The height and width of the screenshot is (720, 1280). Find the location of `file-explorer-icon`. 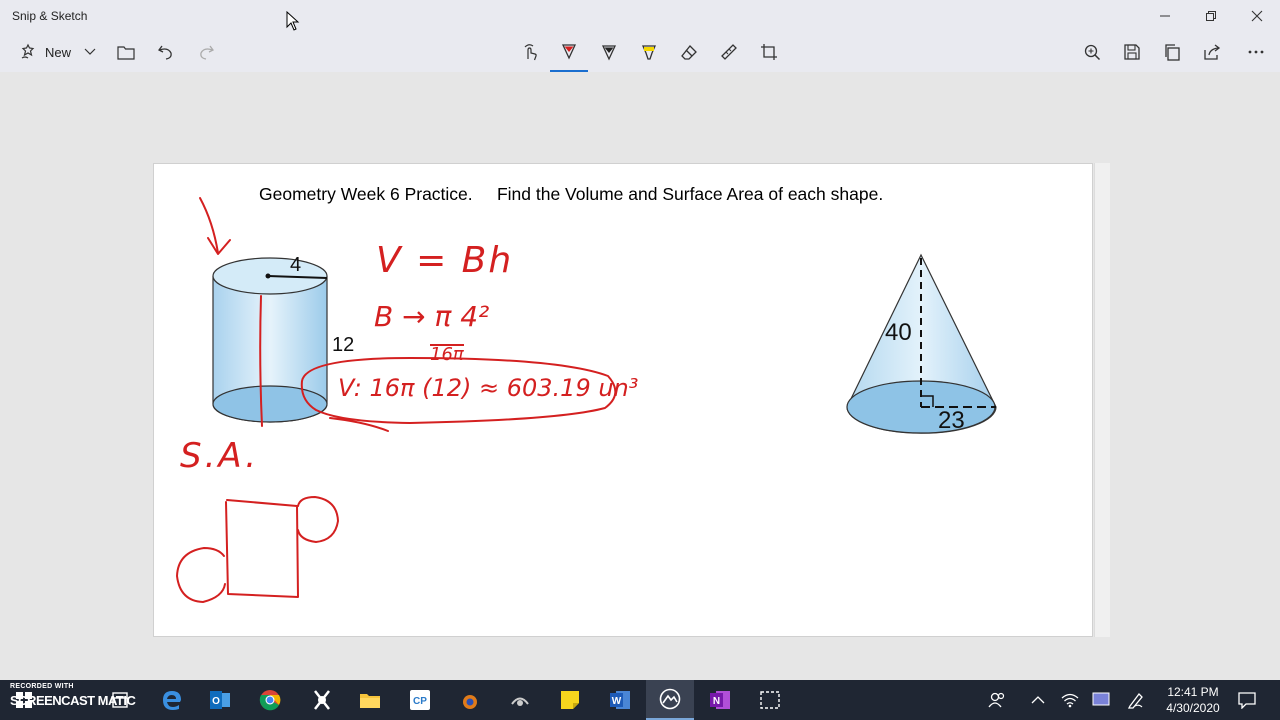

file-explorer-icon is located at coordinates (370, 701).